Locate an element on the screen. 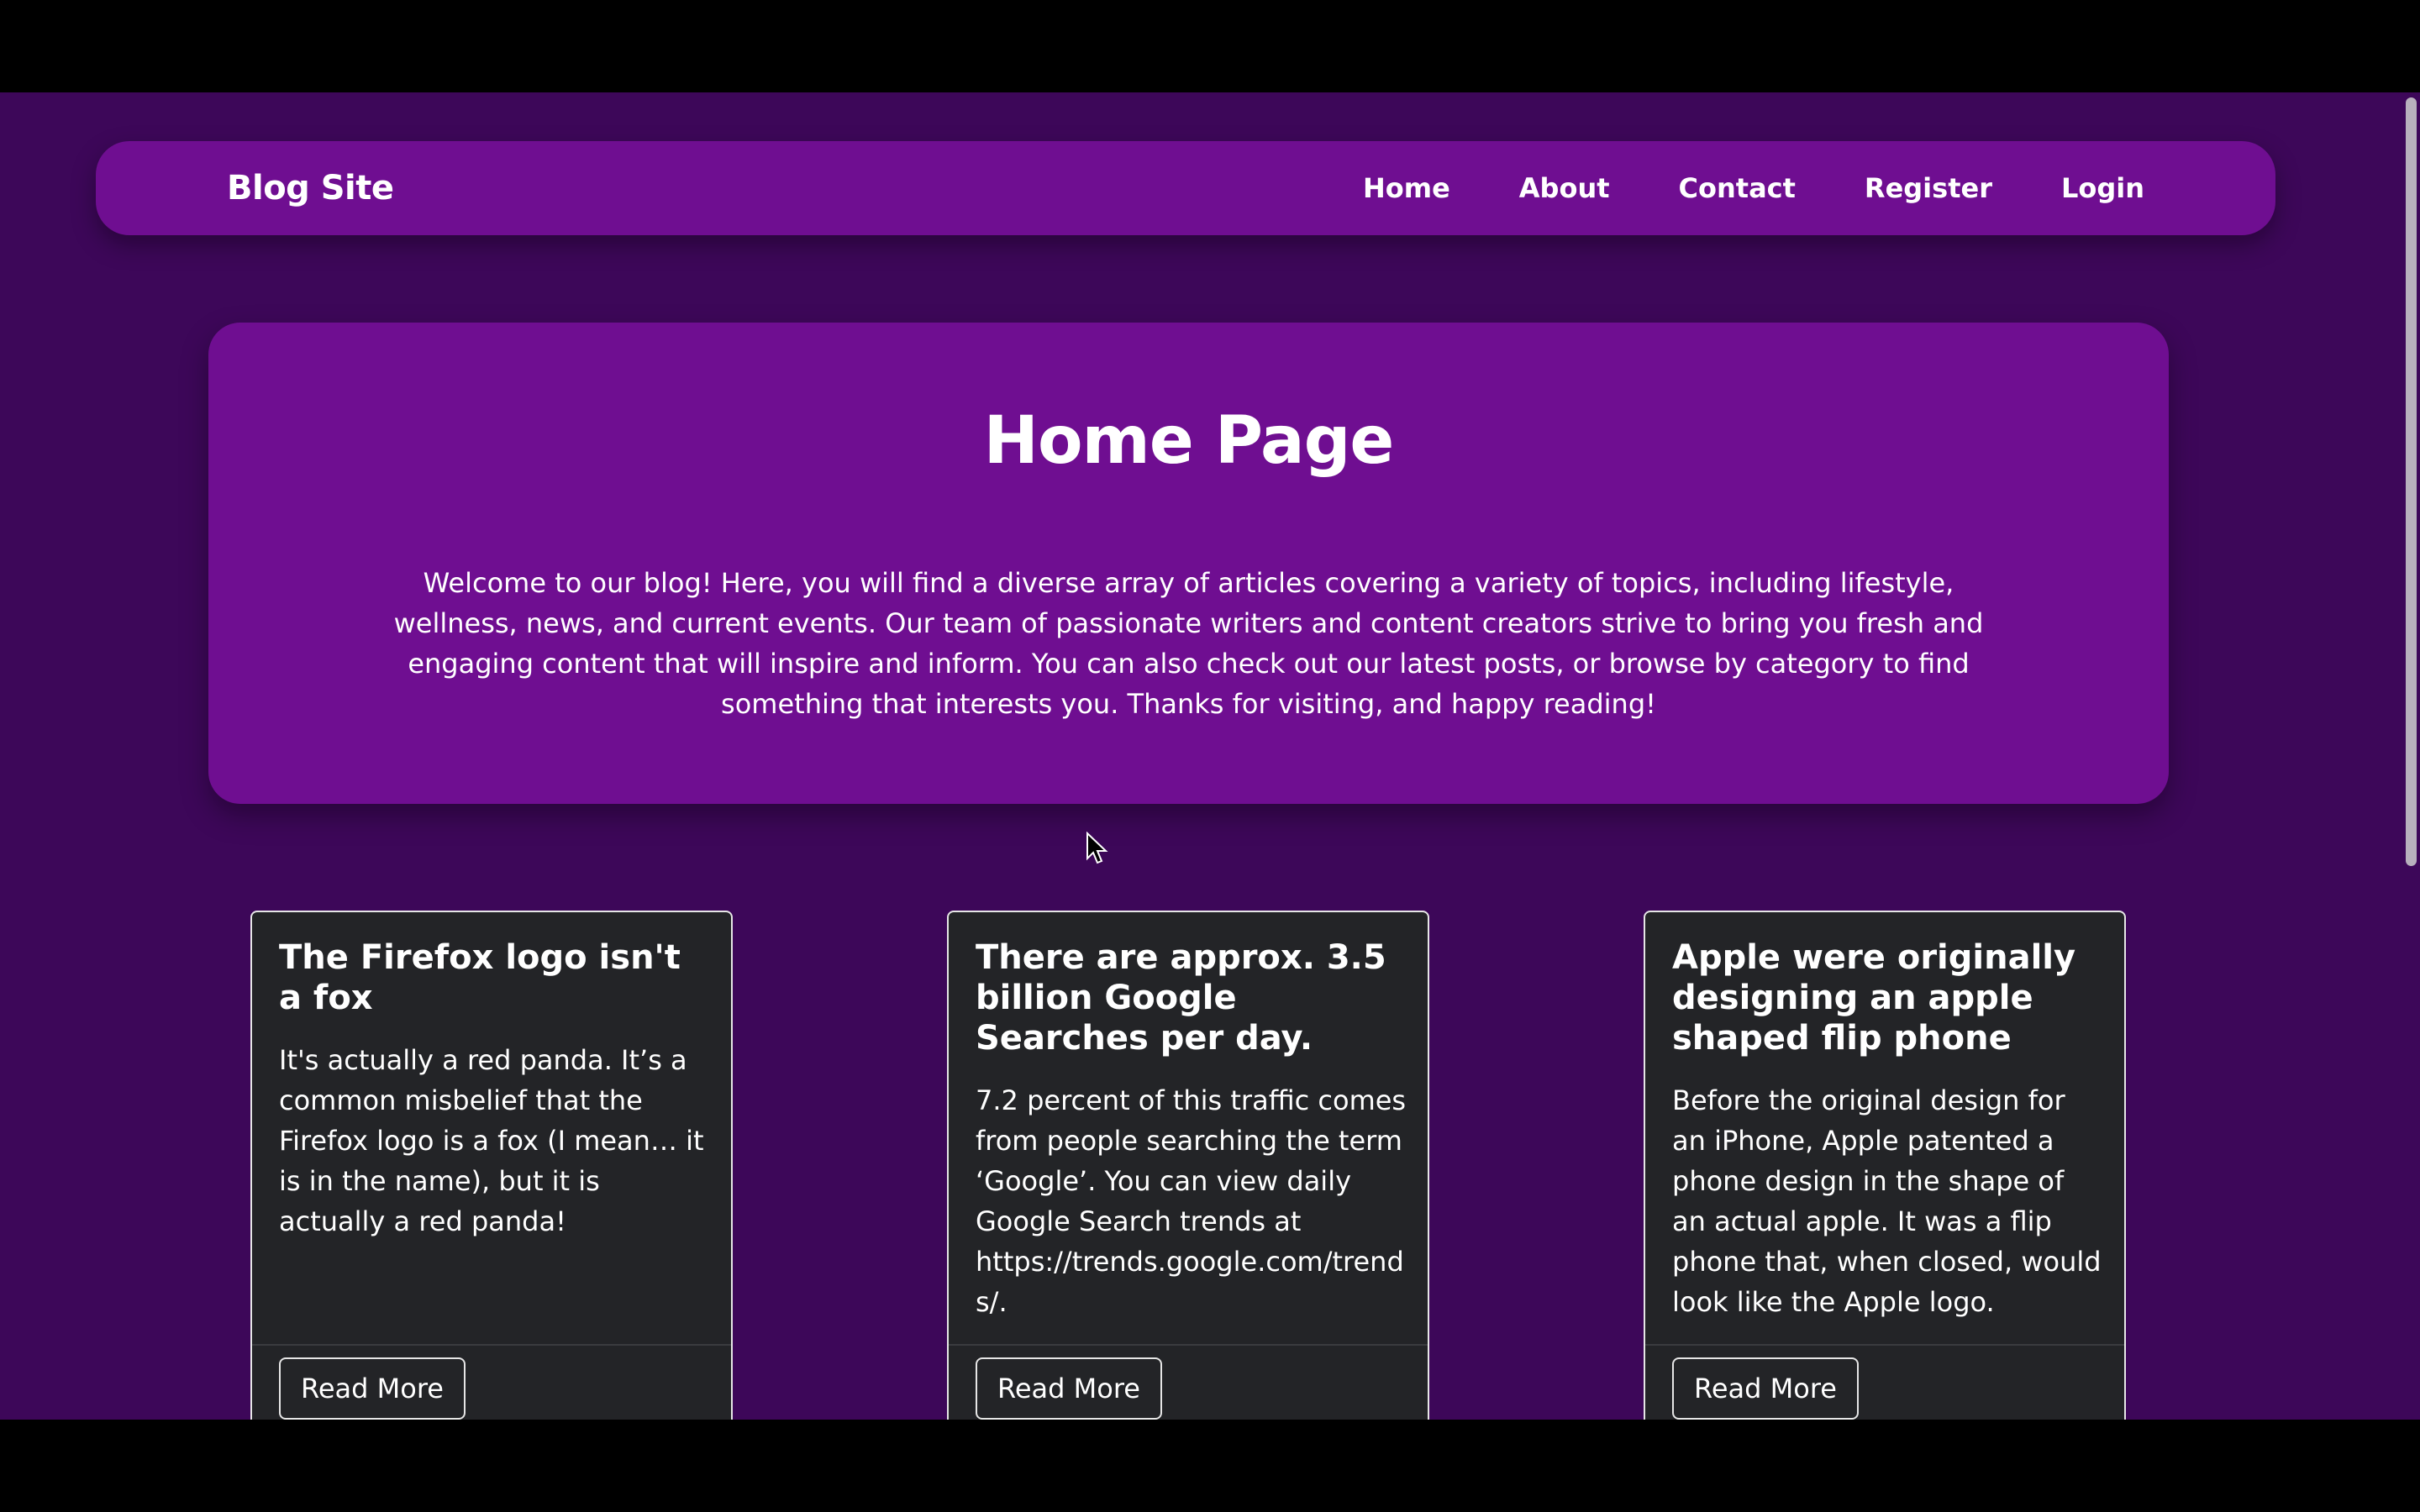 The height and width of the screenshot is (1512, 2420). page-title: Home Page is located at coordinates (1189, 441).